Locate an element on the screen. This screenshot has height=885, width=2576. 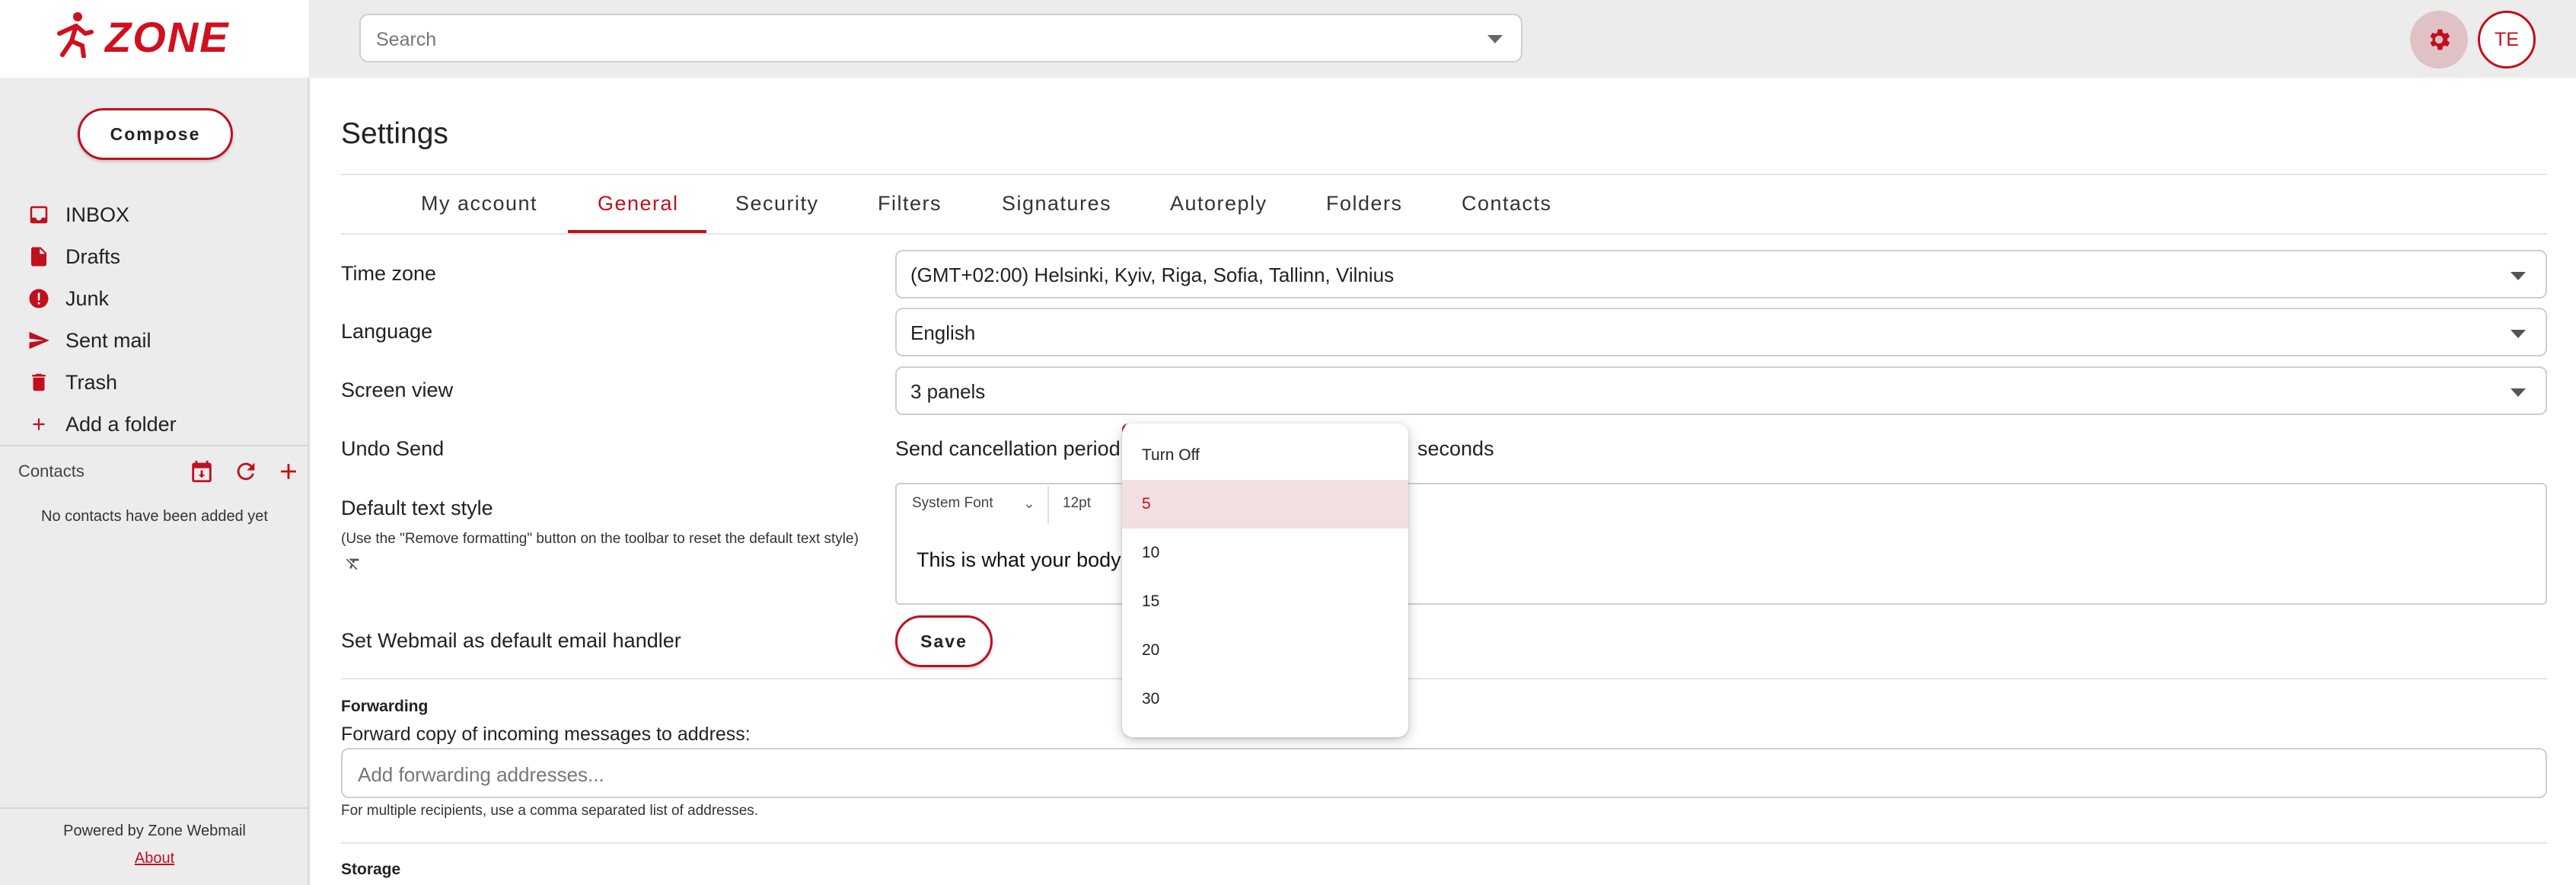
sidebar-item-label: Sent mail is located at coordinates (108, 340).